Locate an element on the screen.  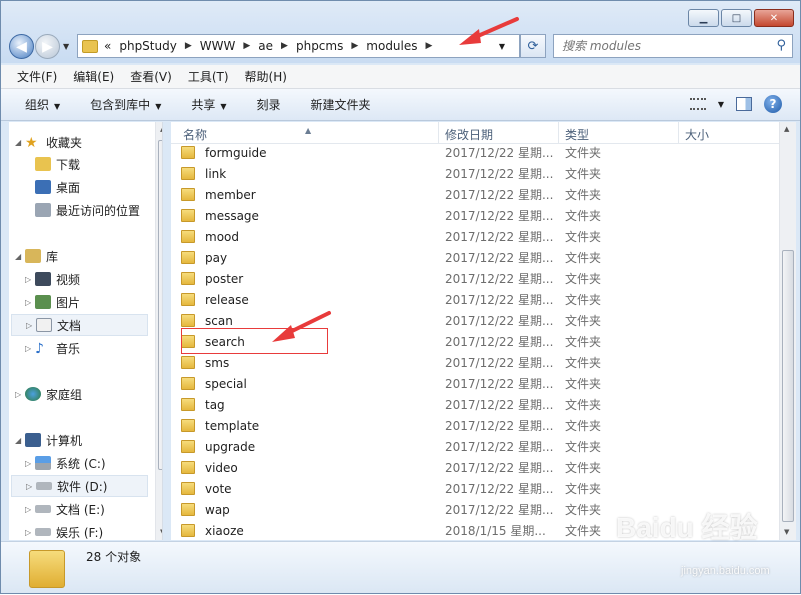
column-name: 名称 is located at coordinates (195, 134).